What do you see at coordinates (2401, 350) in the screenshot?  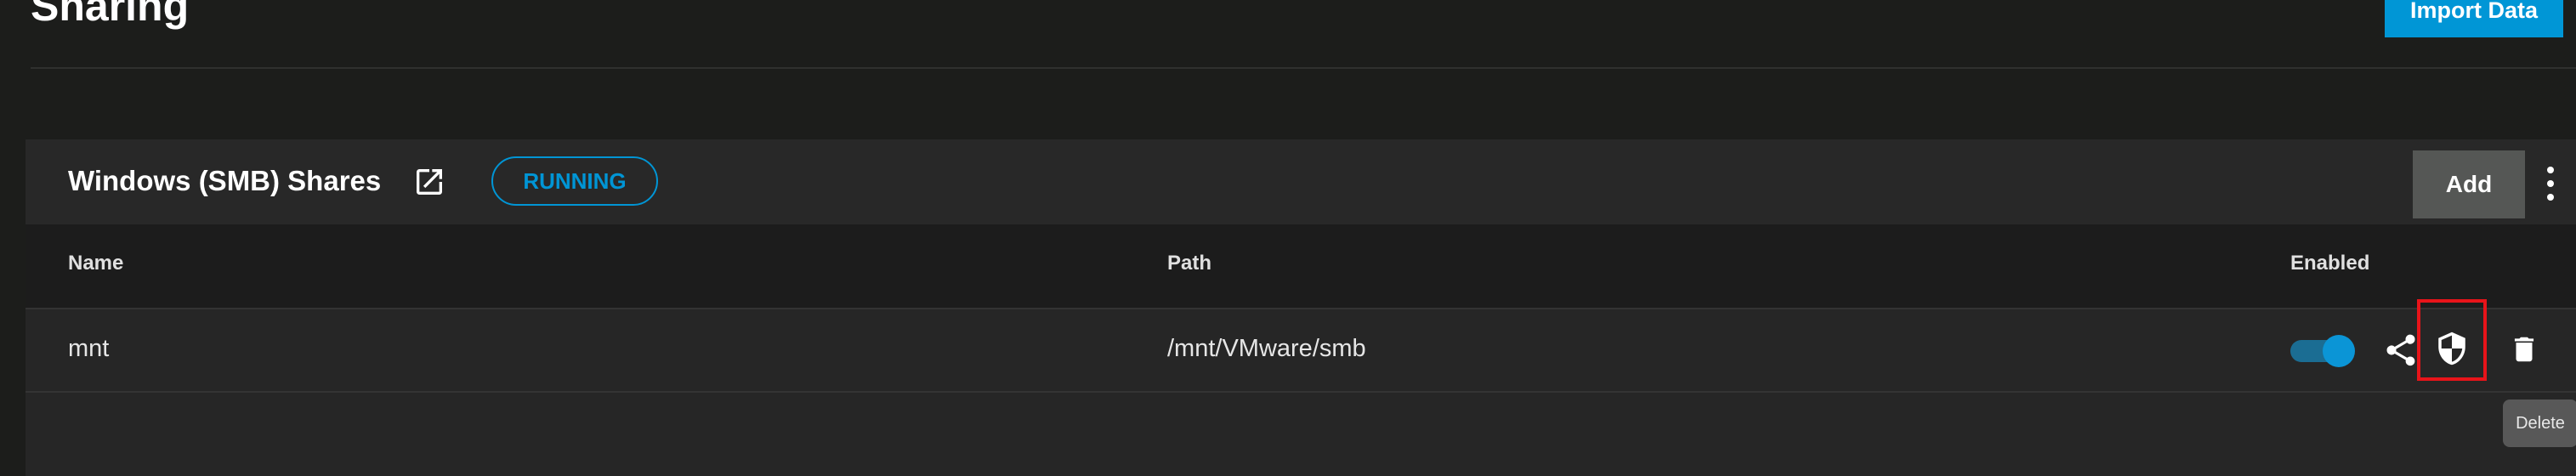 I see `share-icon` at bounding box center [2401, 350].